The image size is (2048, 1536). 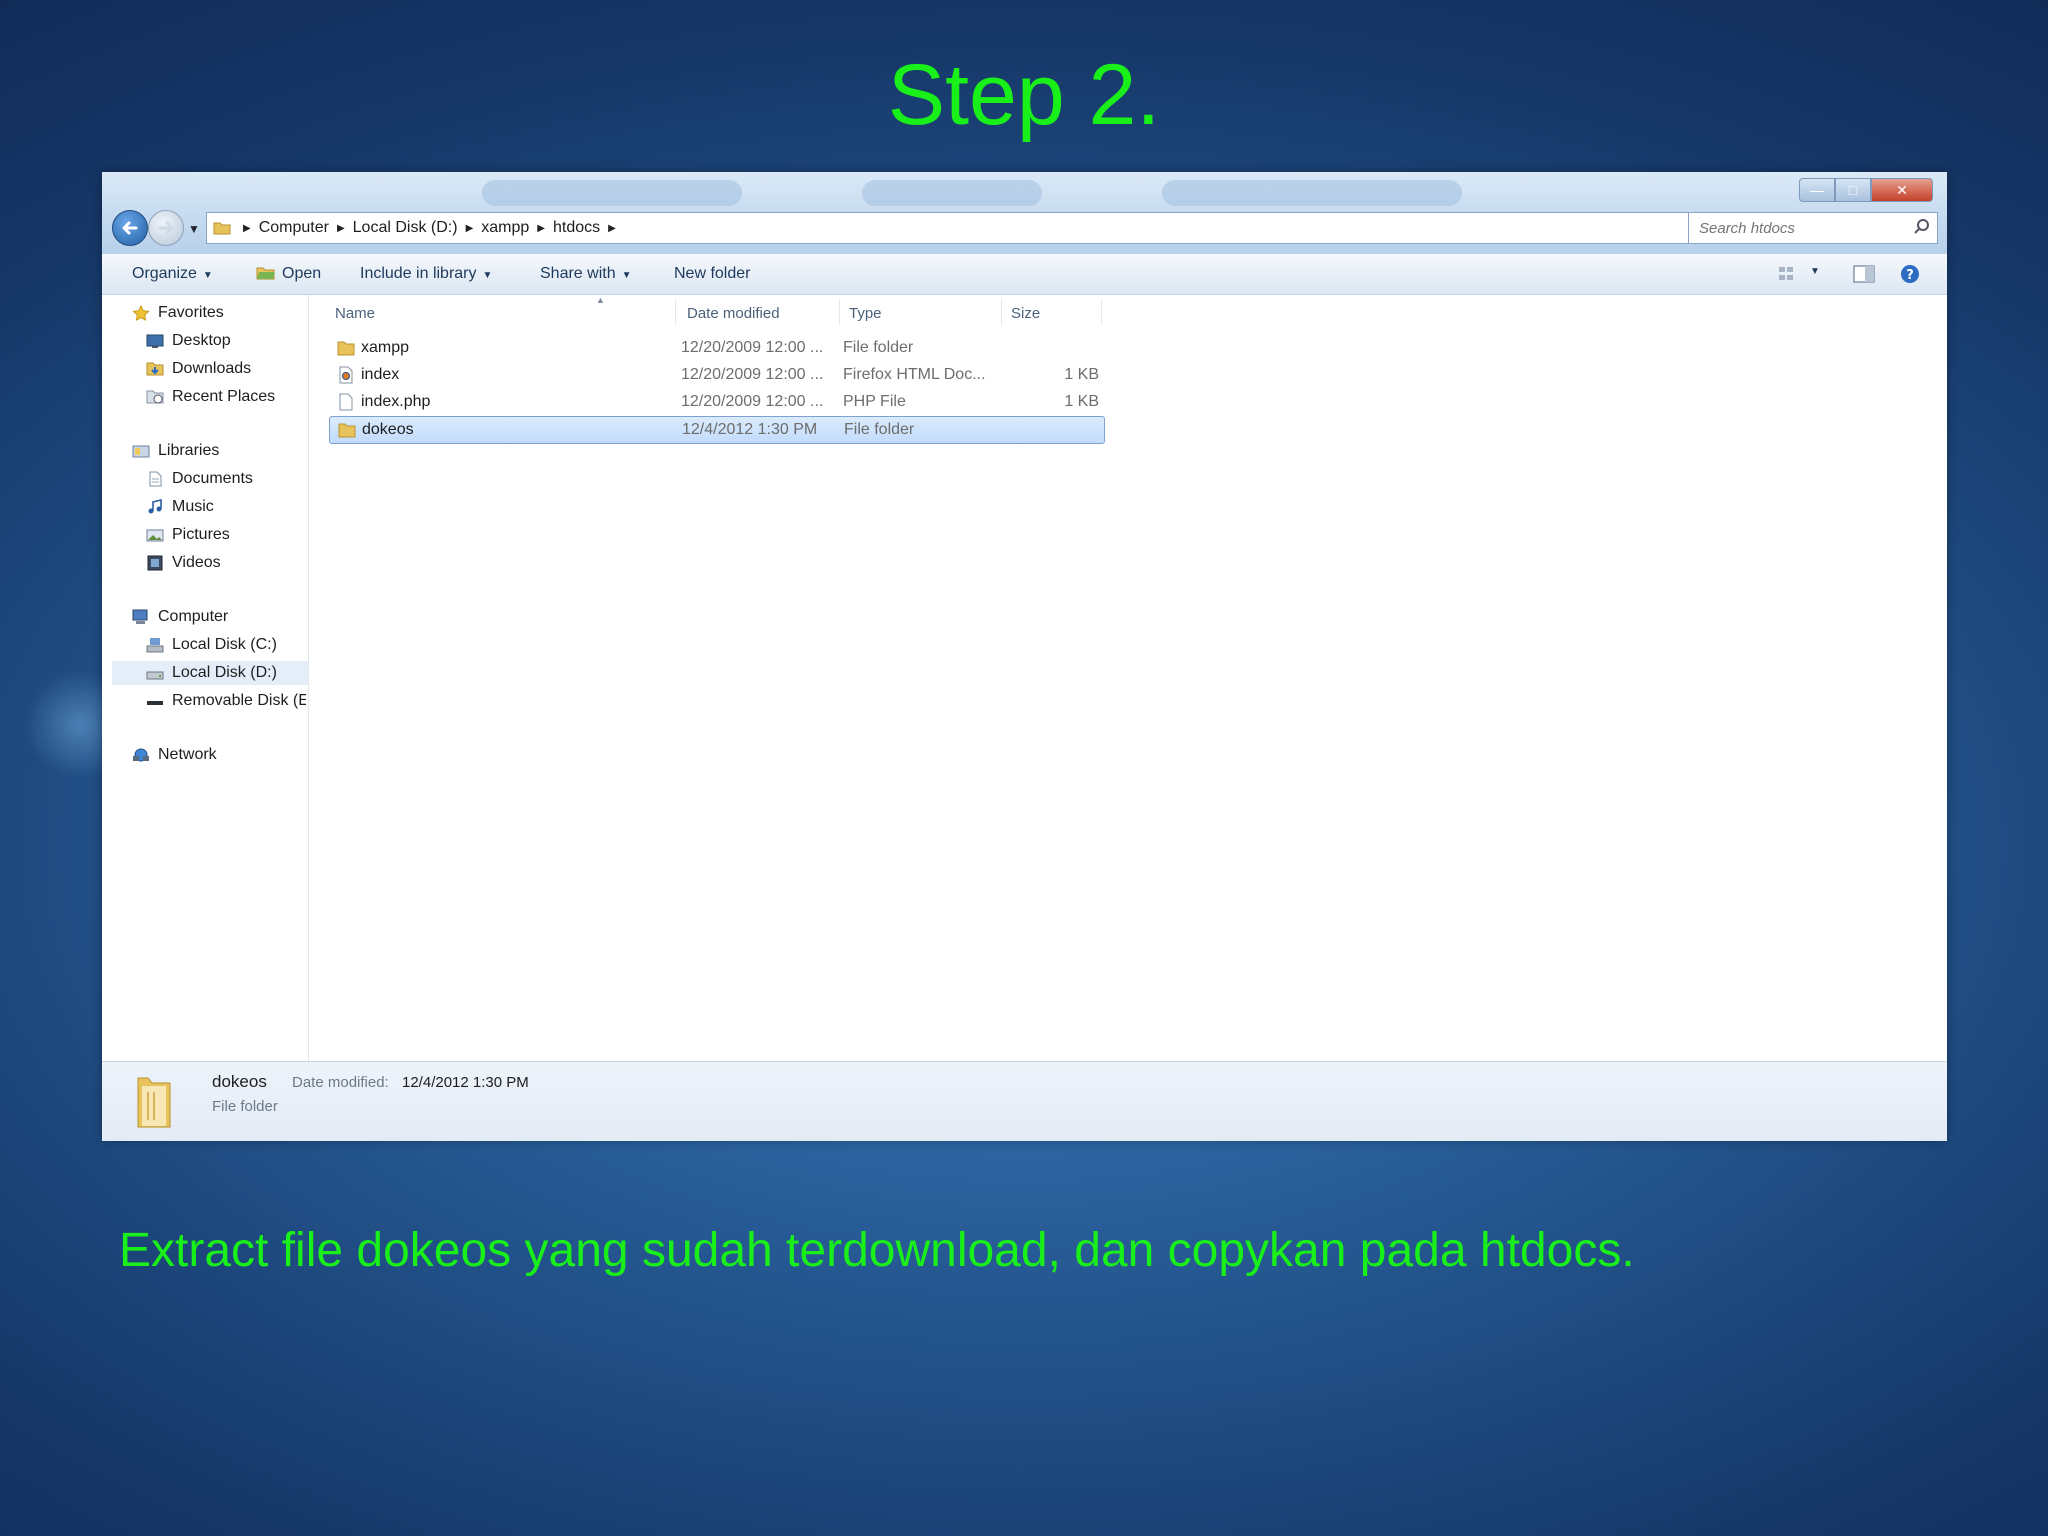 I want to click on nav-libraries-label: Libraries, so click(x=189, y=450).